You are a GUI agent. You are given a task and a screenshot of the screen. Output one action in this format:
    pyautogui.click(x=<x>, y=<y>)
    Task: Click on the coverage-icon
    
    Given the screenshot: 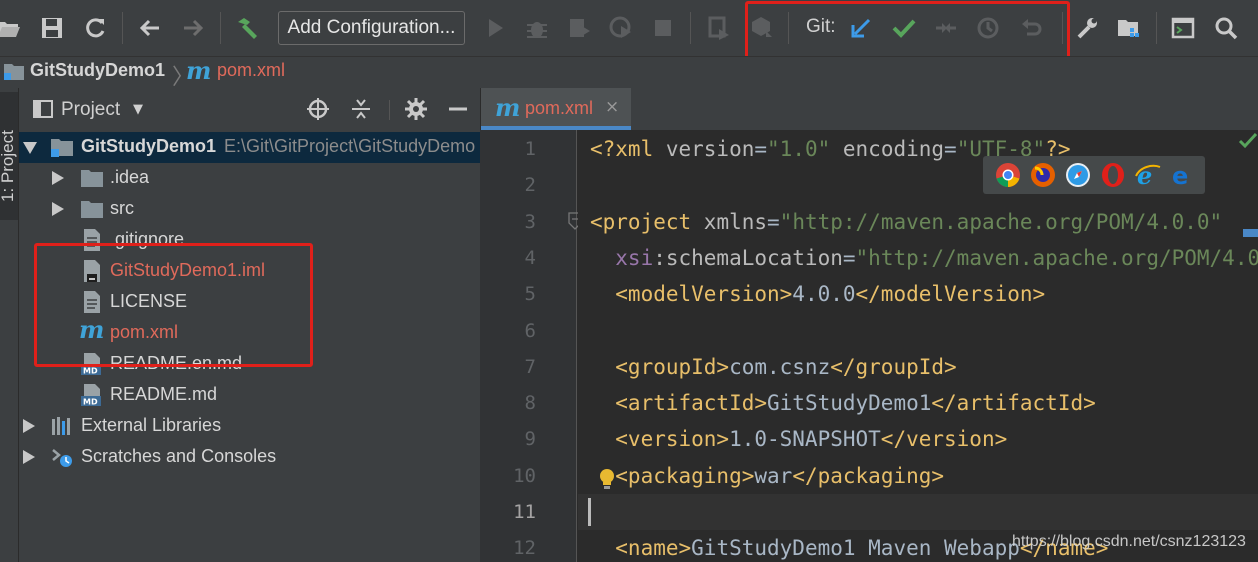 What is the action you would take?
    pyautogui.click(x=579, y=28)
    